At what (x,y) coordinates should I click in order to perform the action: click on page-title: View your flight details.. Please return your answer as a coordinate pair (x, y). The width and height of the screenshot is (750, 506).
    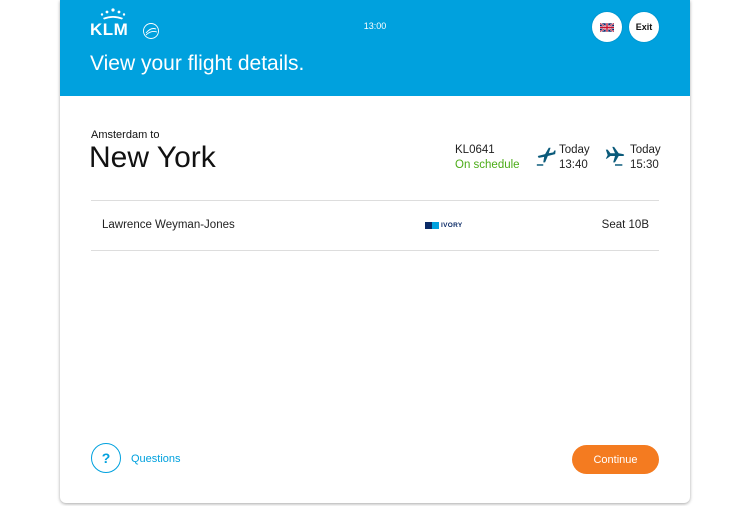
    Looking at the image, I should click on (197, 63).